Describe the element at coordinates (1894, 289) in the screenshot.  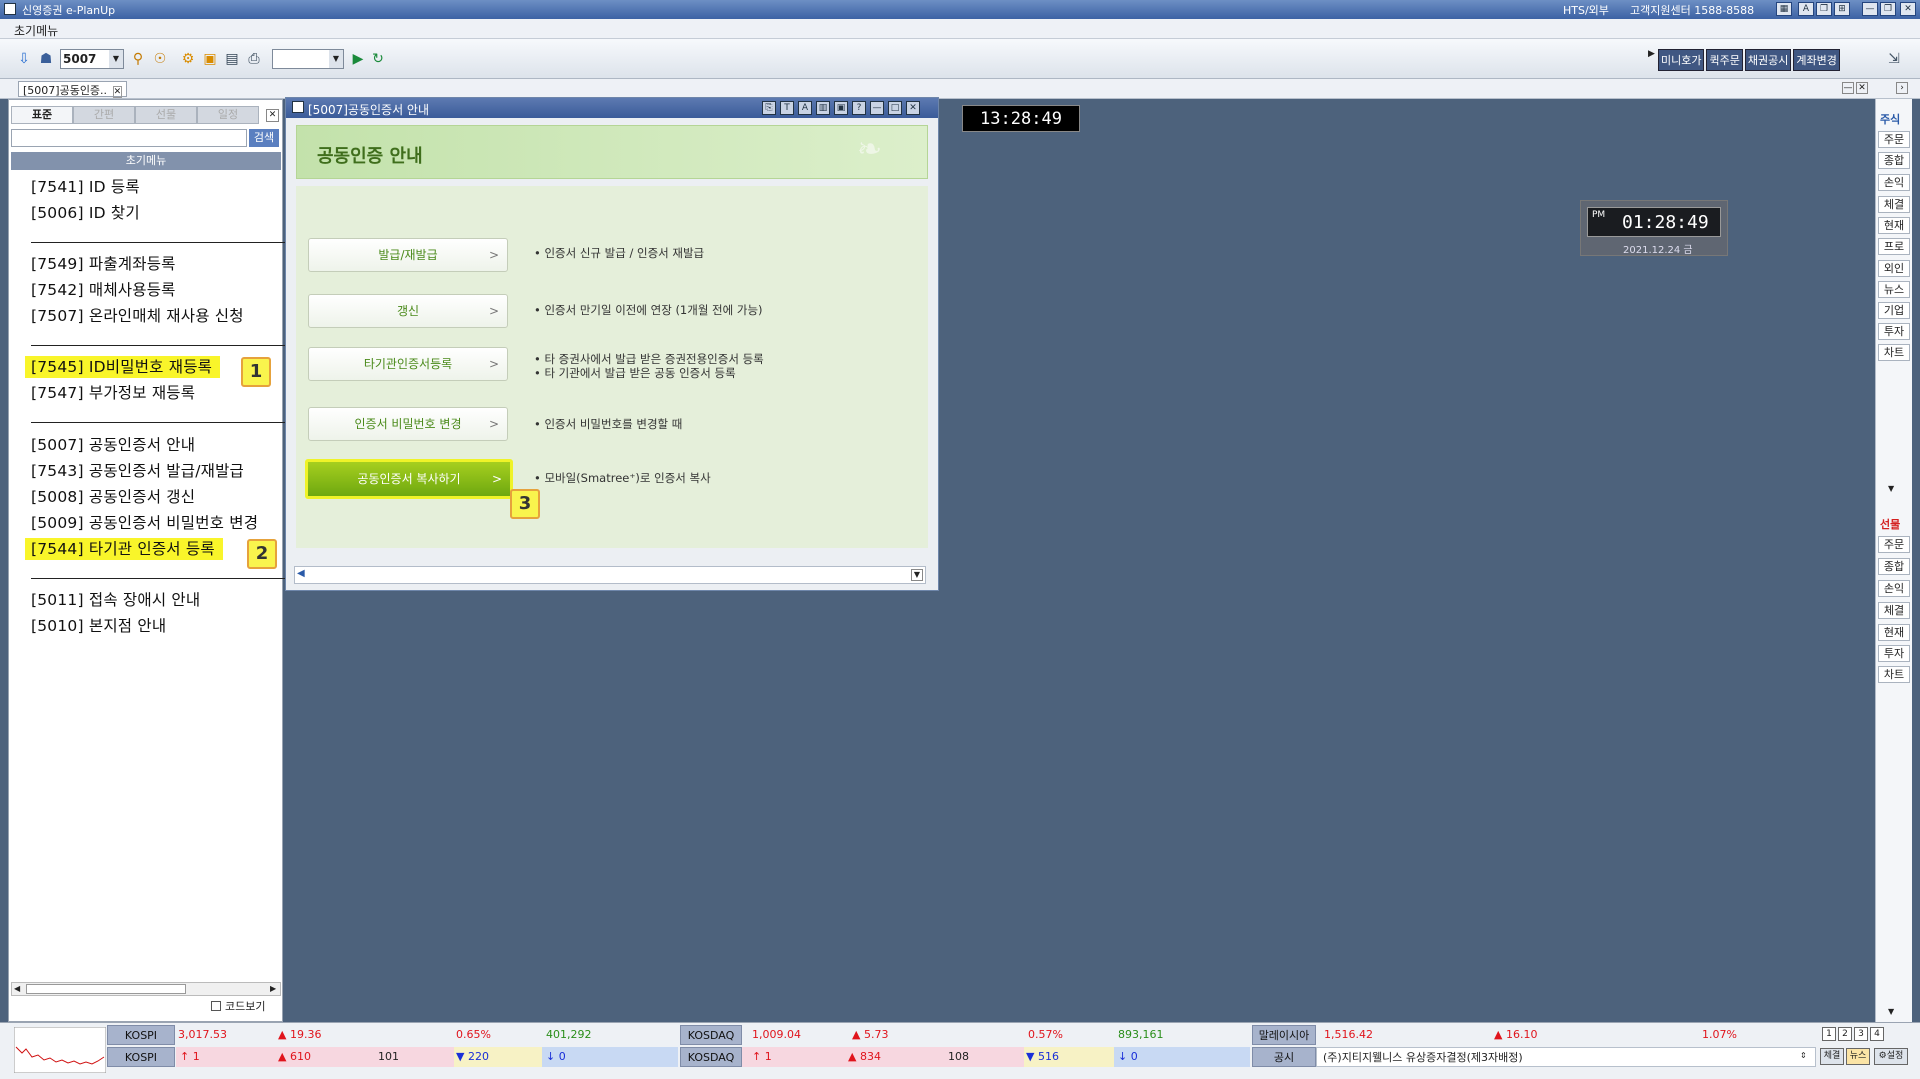
I see `stock-news-button: 뉴스` at that location.